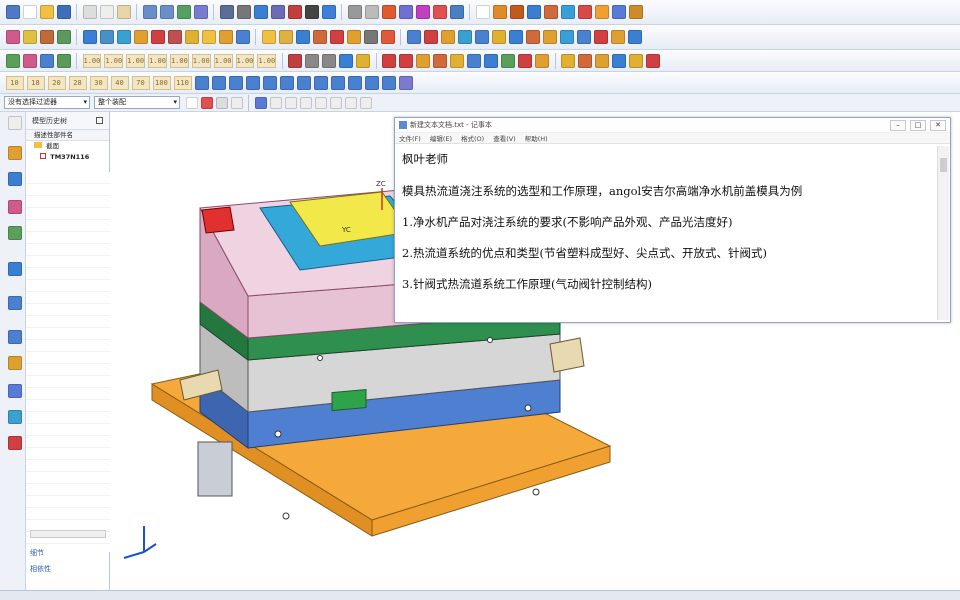 The image size is (960, 600). I want to click on scope-dropdown: 整个装配, so click(137, 102).